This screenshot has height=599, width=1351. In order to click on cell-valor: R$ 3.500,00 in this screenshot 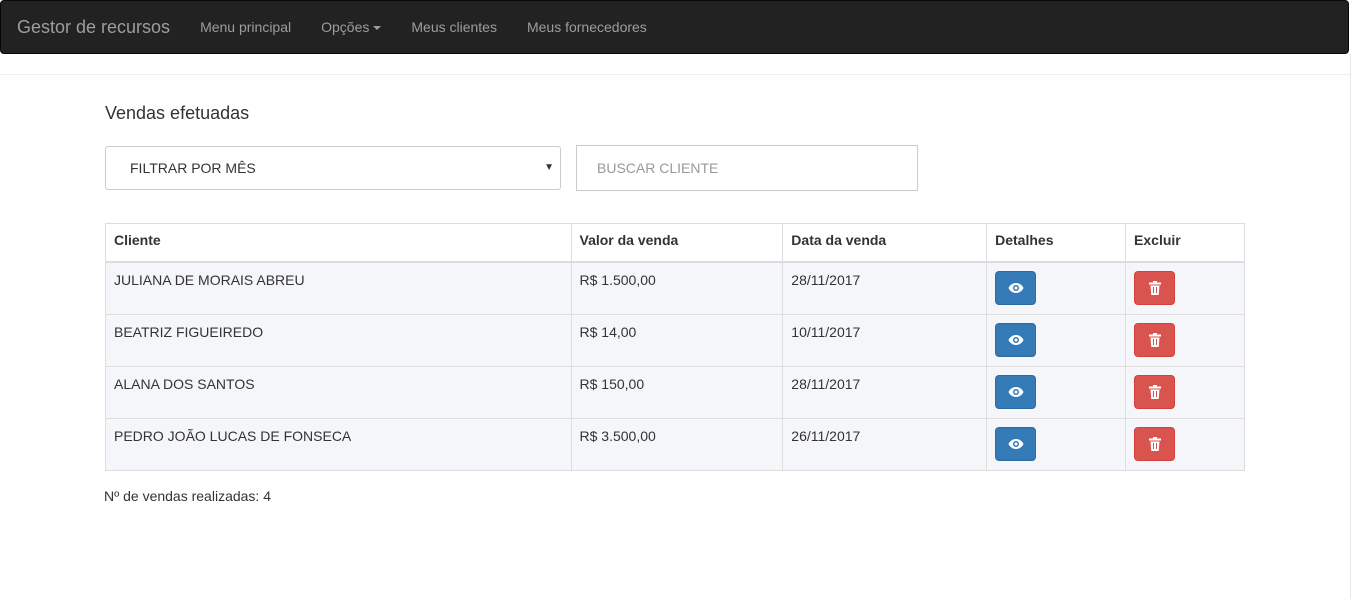, I will do `click(677, 444)`.